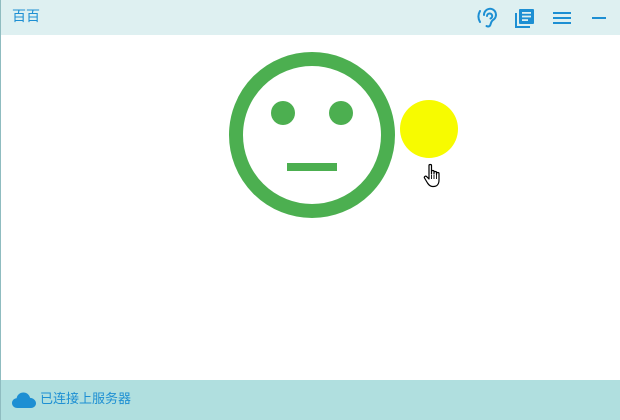  What do you see at coordinates (24, 400) in the screenshot?
I see `cloud-icon` at bounding box center [24, 400].